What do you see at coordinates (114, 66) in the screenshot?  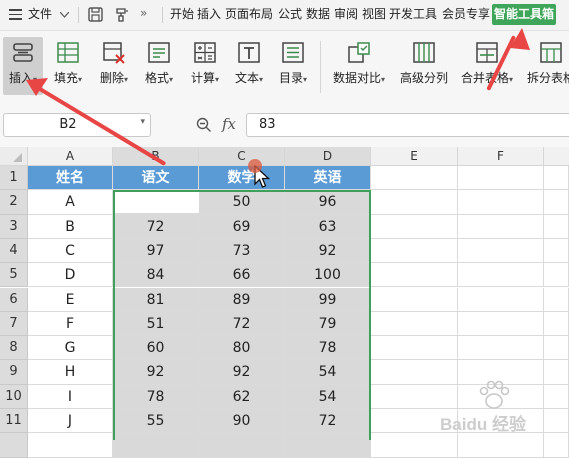 I see `delete-button: 删除▾` at bounding box center [114, 66].